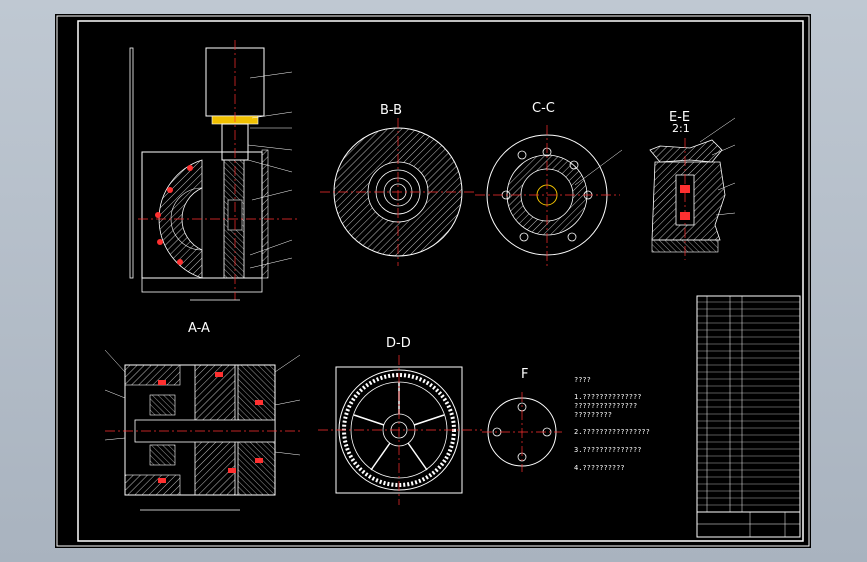 The image size is (867, 562). I want to click on notes-heading: ????, so click(582, 380).